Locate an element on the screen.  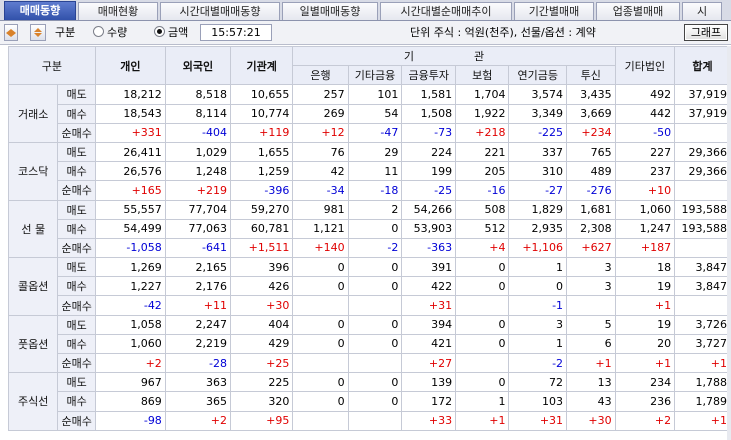
tab-6: 업종별매매 is located at coordinates (638, 11).